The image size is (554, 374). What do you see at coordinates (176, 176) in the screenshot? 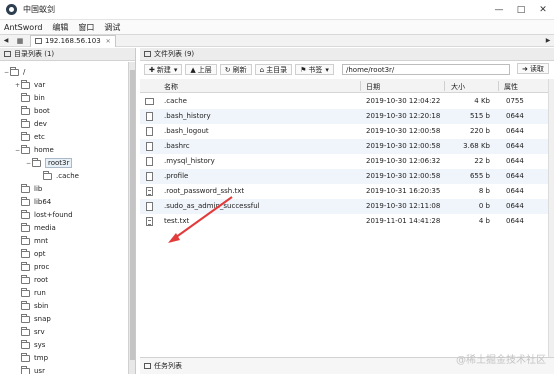
I see `file-name: .profile` at bounding box center [176, 176].